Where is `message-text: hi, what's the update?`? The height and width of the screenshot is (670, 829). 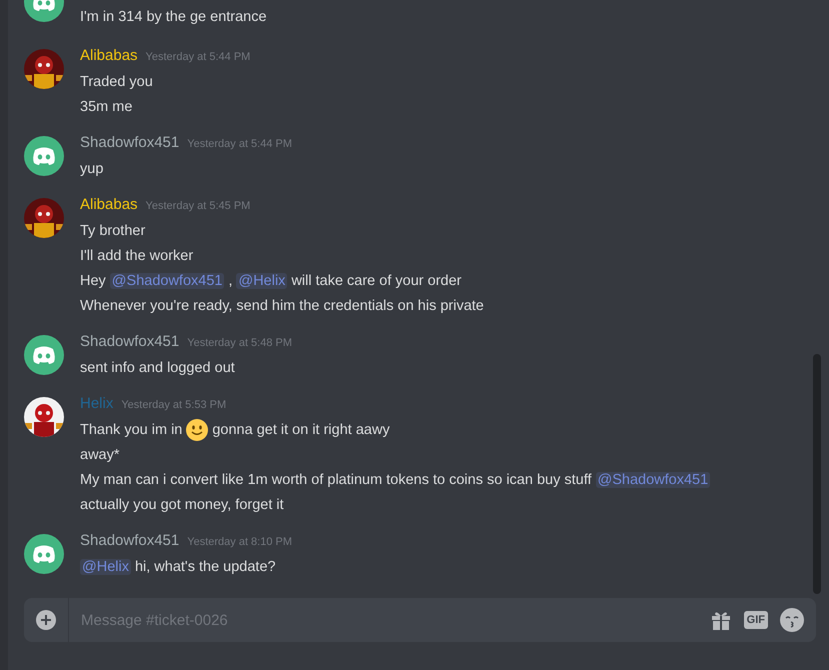 message-text: hi, what's the update? is located at coordinates (205, 566).